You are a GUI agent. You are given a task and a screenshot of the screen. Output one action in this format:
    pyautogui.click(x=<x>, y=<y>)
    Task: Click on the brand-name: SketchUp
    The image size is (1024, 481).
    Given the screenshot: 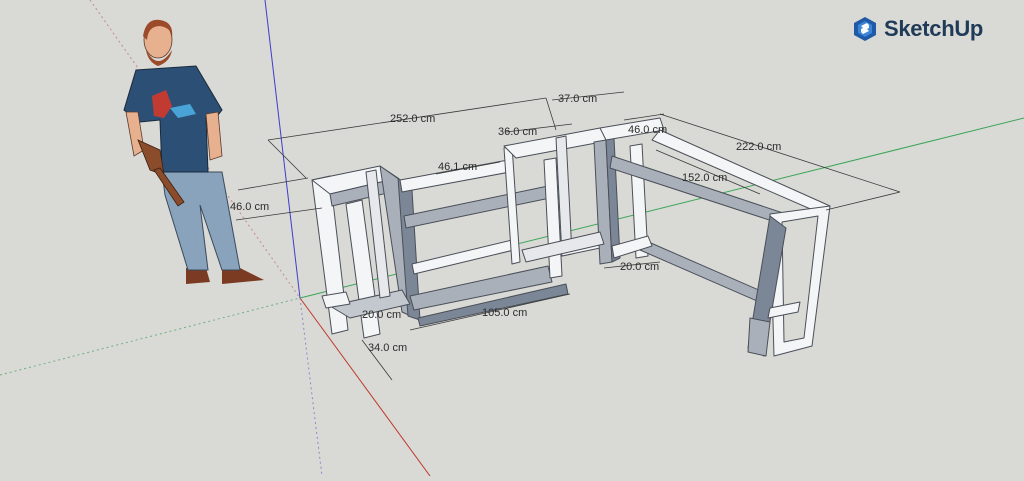 What is the action you would take?
    pyautogui.click(x=934, y=28)
    